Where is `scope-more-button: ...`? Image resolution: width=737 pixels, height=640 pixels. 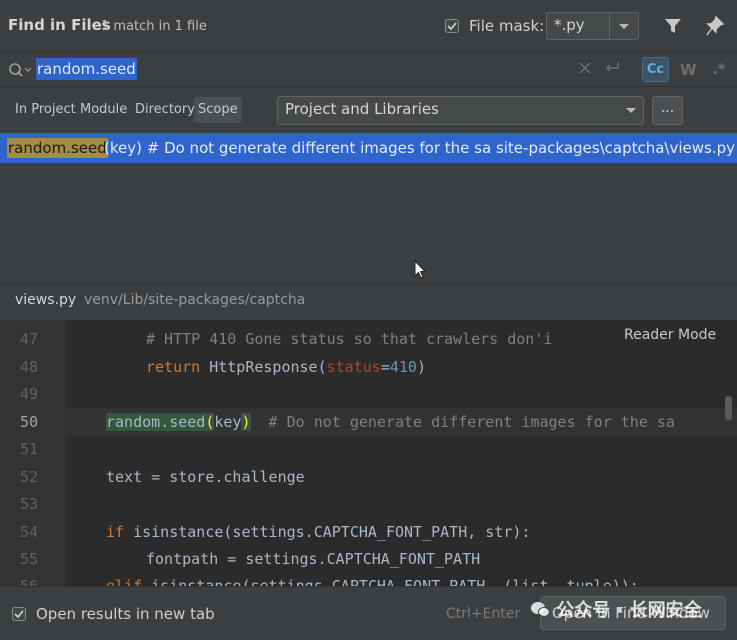
scope-more-button: ... is located at coordinates (667, 110).